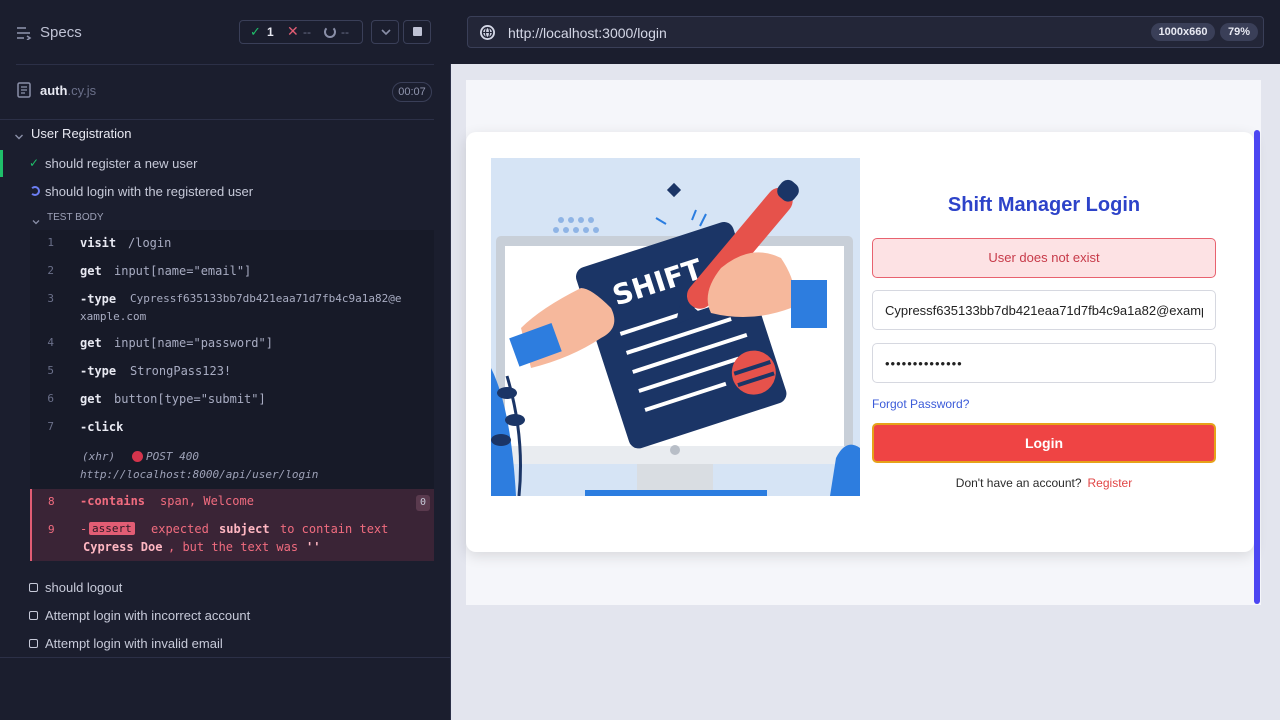 The width and height of the screenshot is (1280, 720). Describe the element at coordinates (920, 404) in the screenshot. I see `forgot-password-link: Forgot Password?` at that location.